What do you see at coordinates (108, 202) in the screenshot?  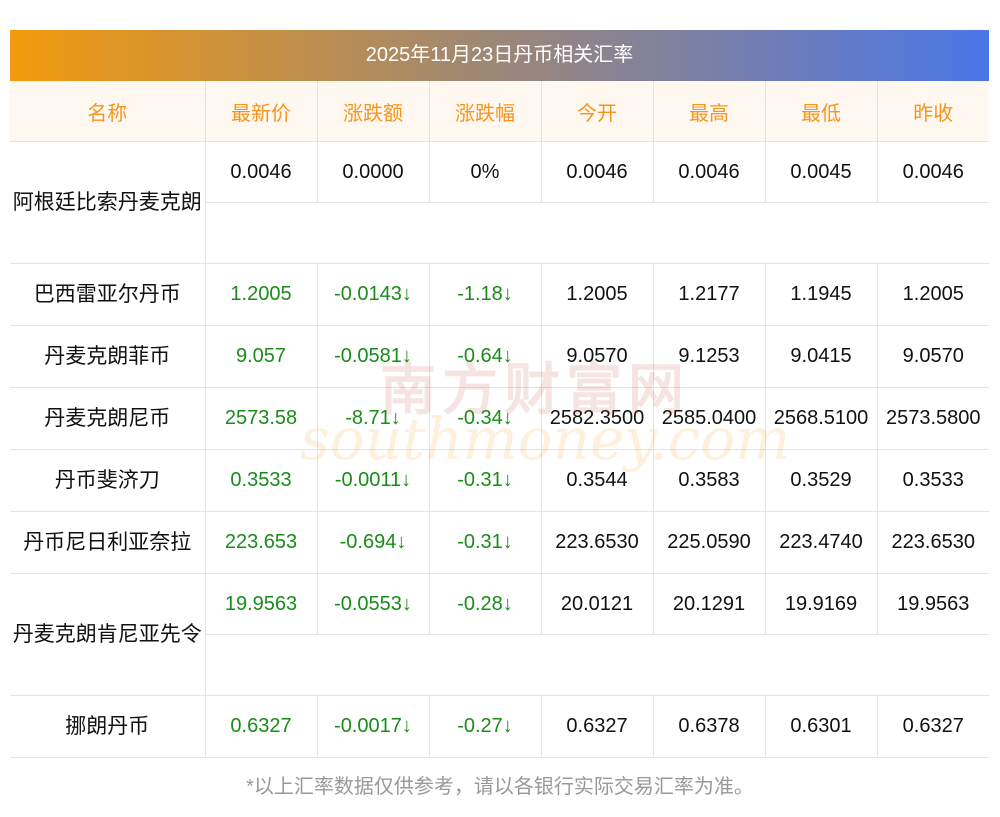 I see `currency-name: 阿根廷比索丹麦克朗` at bounding box center [108, 202].